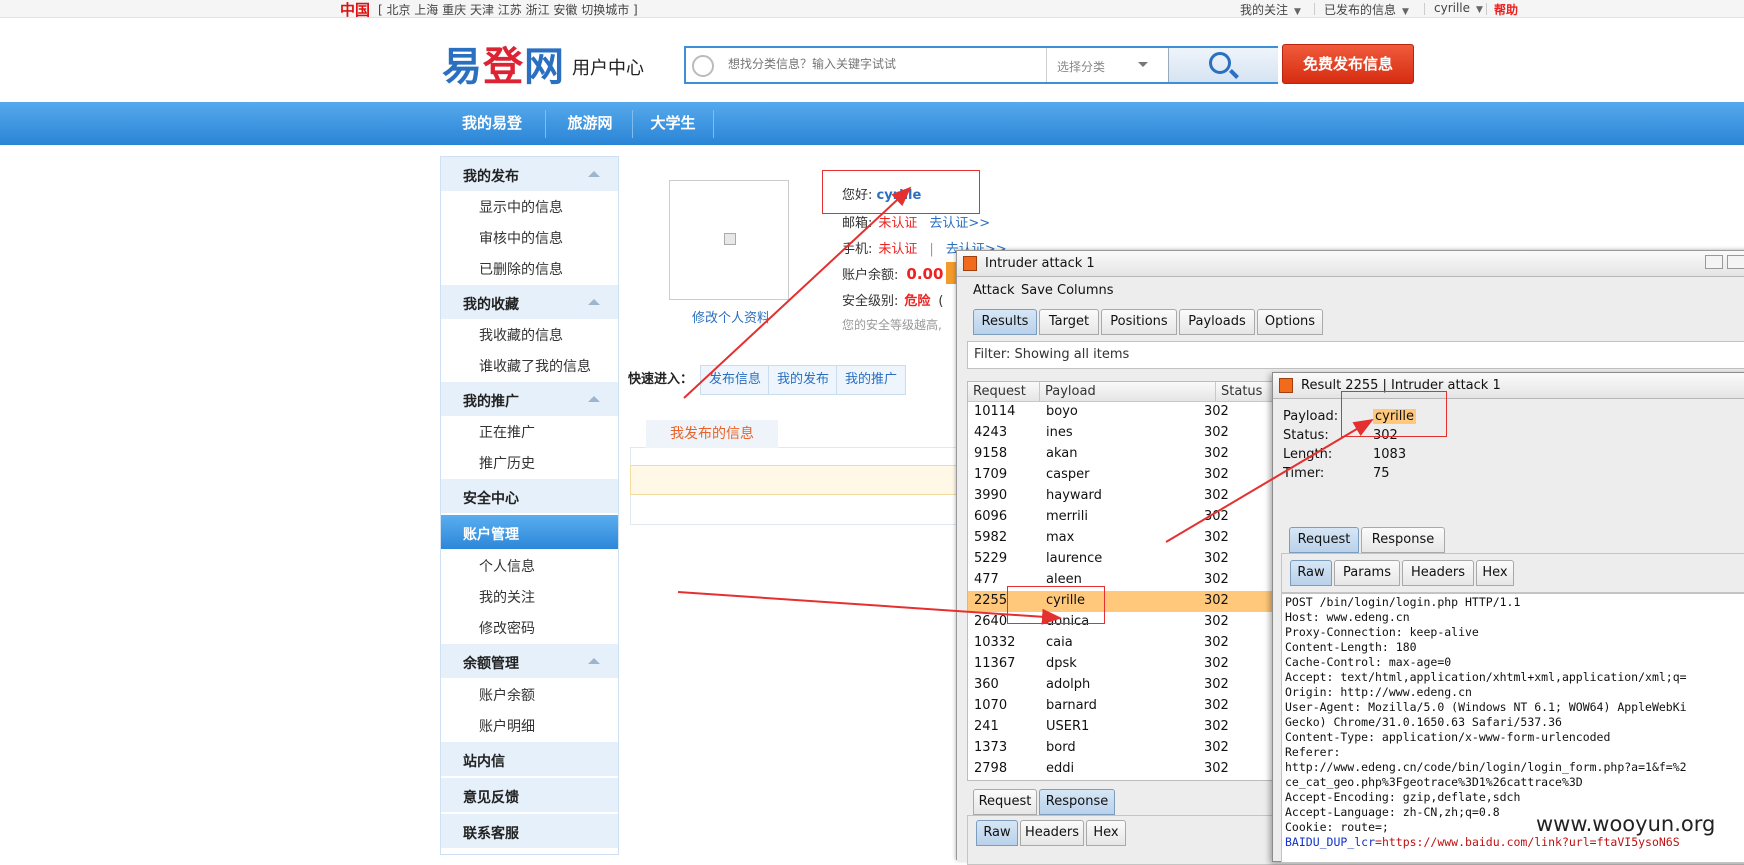 Image resolution: width=1744 pixels, height=865 pixels. I want to click on watermark: www.wooyun.org, so click(1626, 824).